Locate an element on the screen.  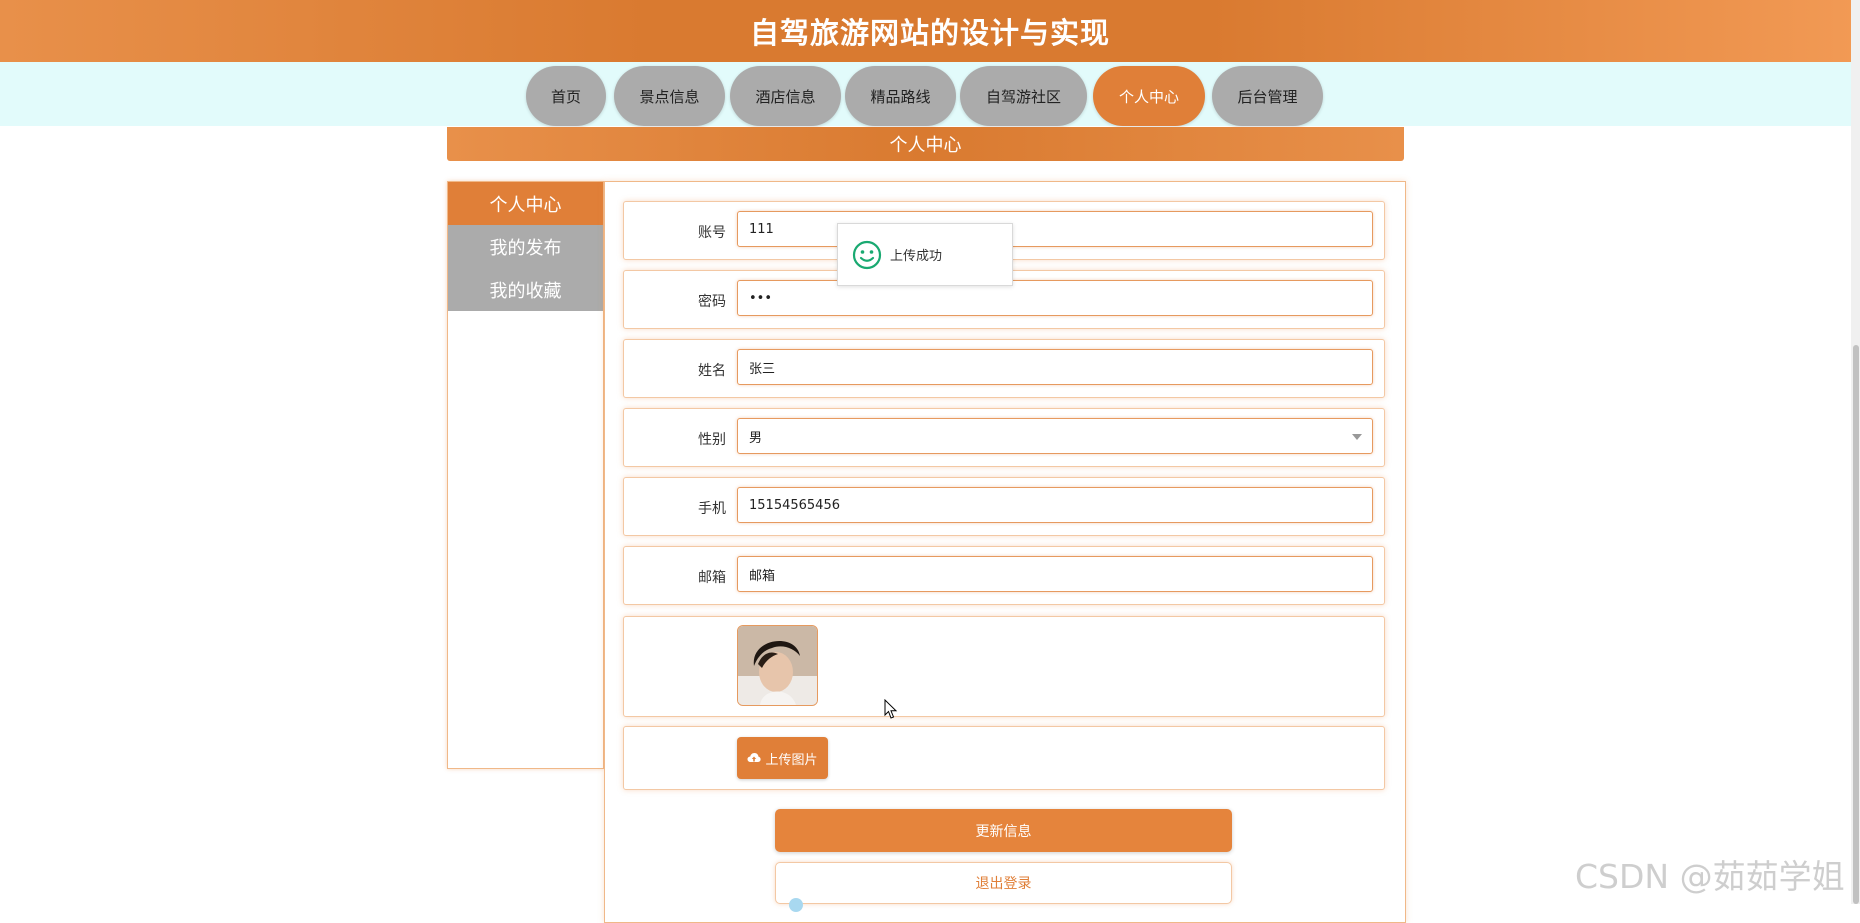
mouse-cursor-icon is located at coordinates (891, 709).